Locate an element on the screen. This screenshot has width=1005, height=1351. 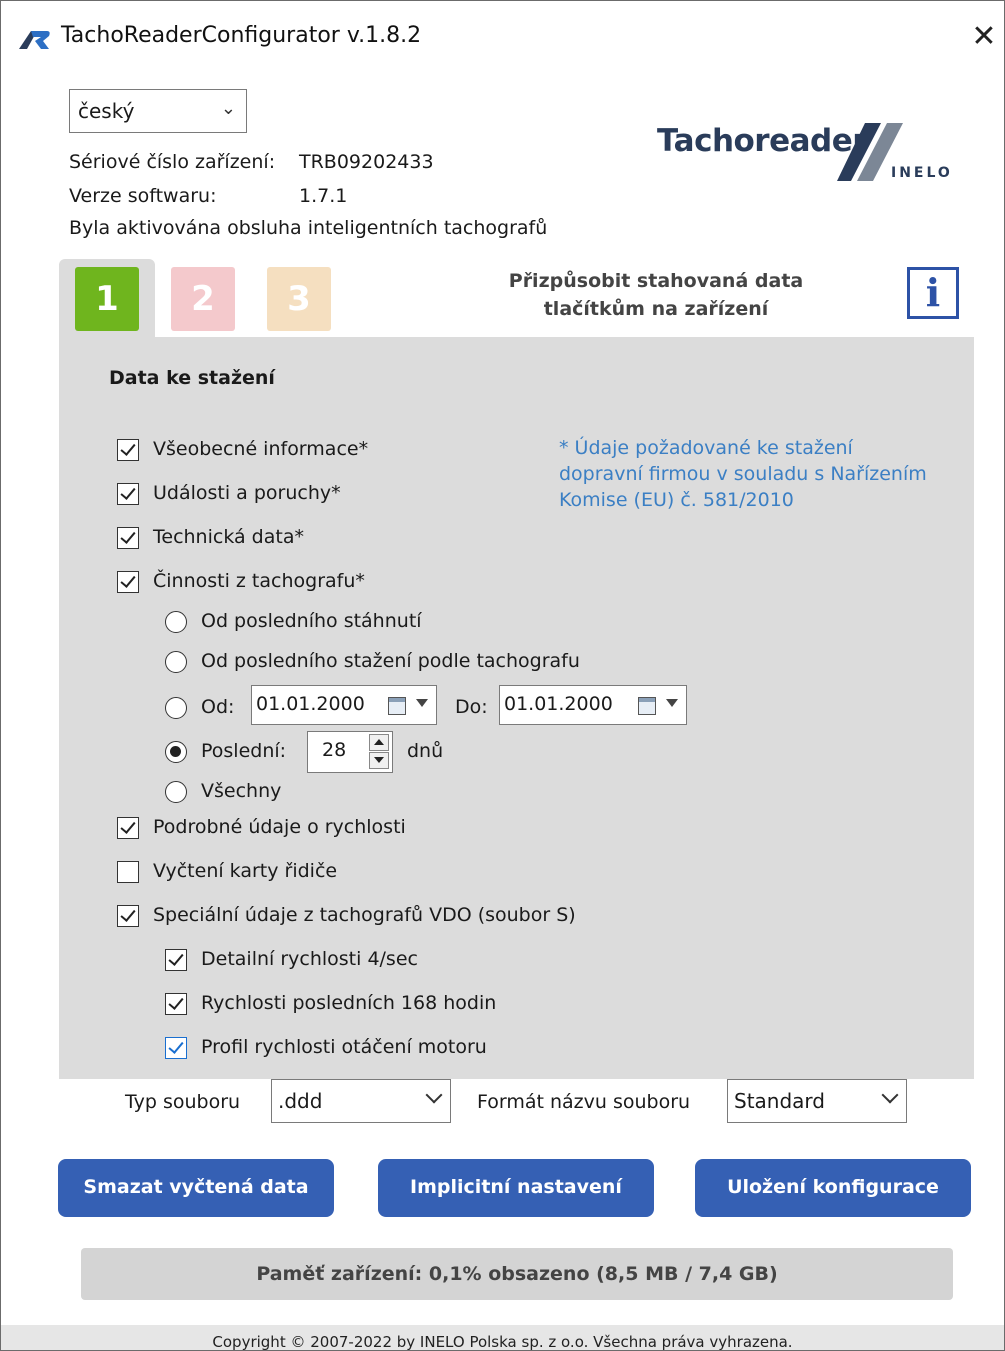
logo-wordmark: Tachoreader is located at coordinates (762, 141).